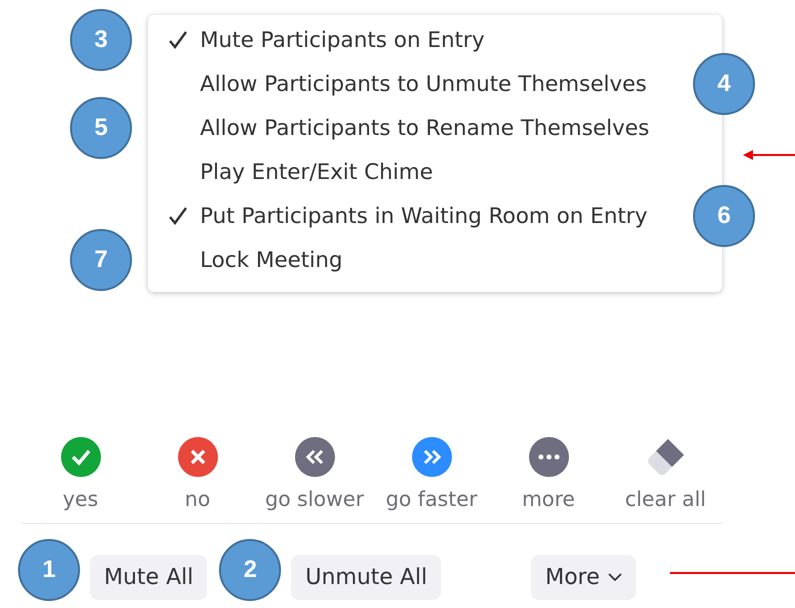 Image resolution: width=795 pixels, height=608 pixels. I want to click on checkmark-circle-icon, so click(80, 457).